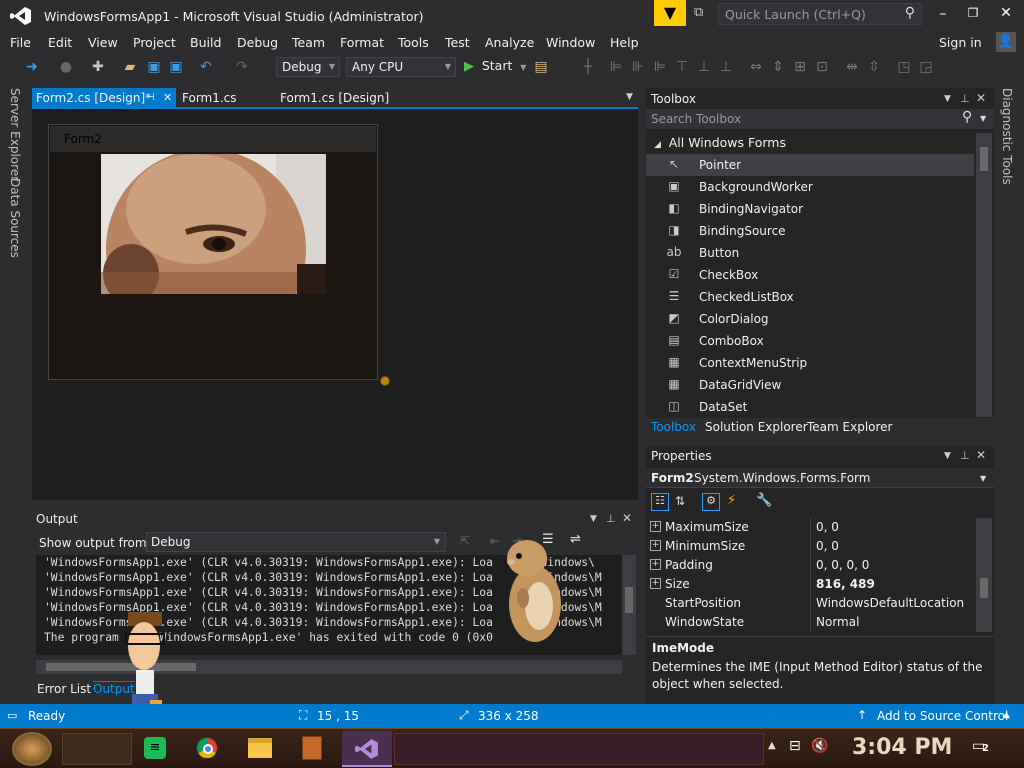 Image resolution: width=1024 pixels, height=768 pixels. I want to click on toolbox-item: ▤ ComboBox, so click(810, 341).